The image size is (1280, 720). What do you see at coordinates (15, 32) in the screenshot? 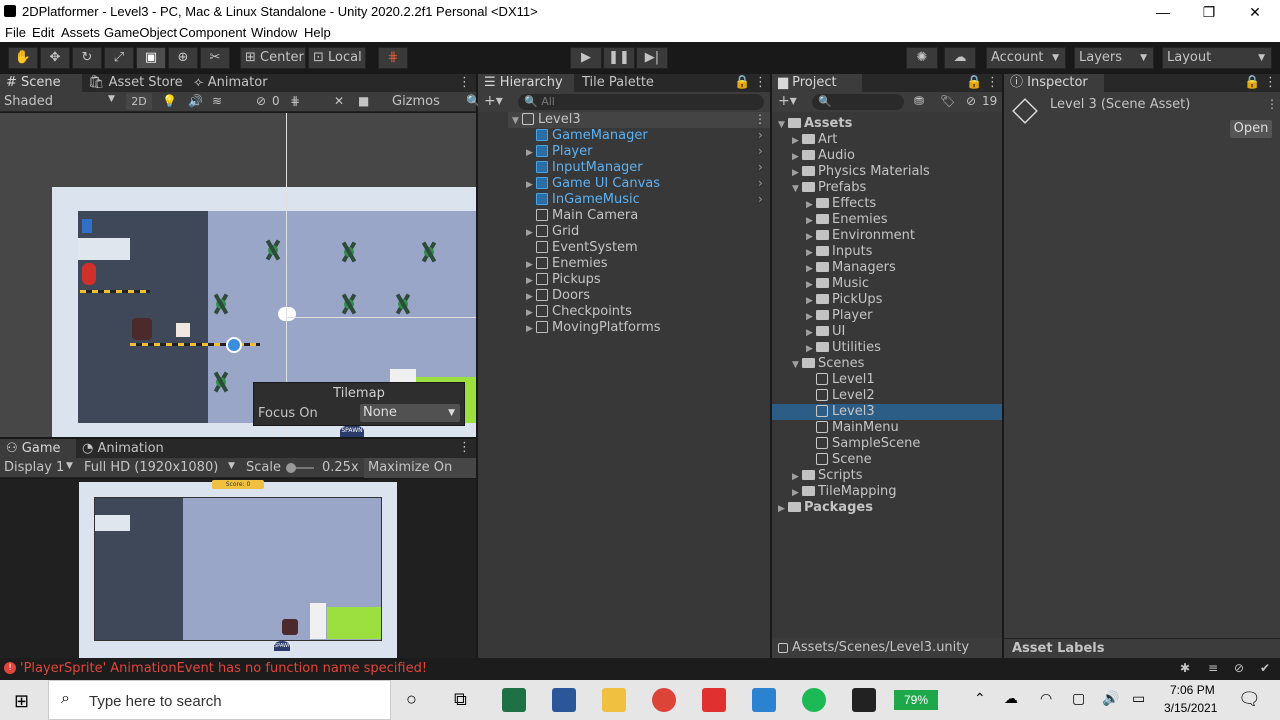
I see `menu-file: File` at bounding box center [15, 32].